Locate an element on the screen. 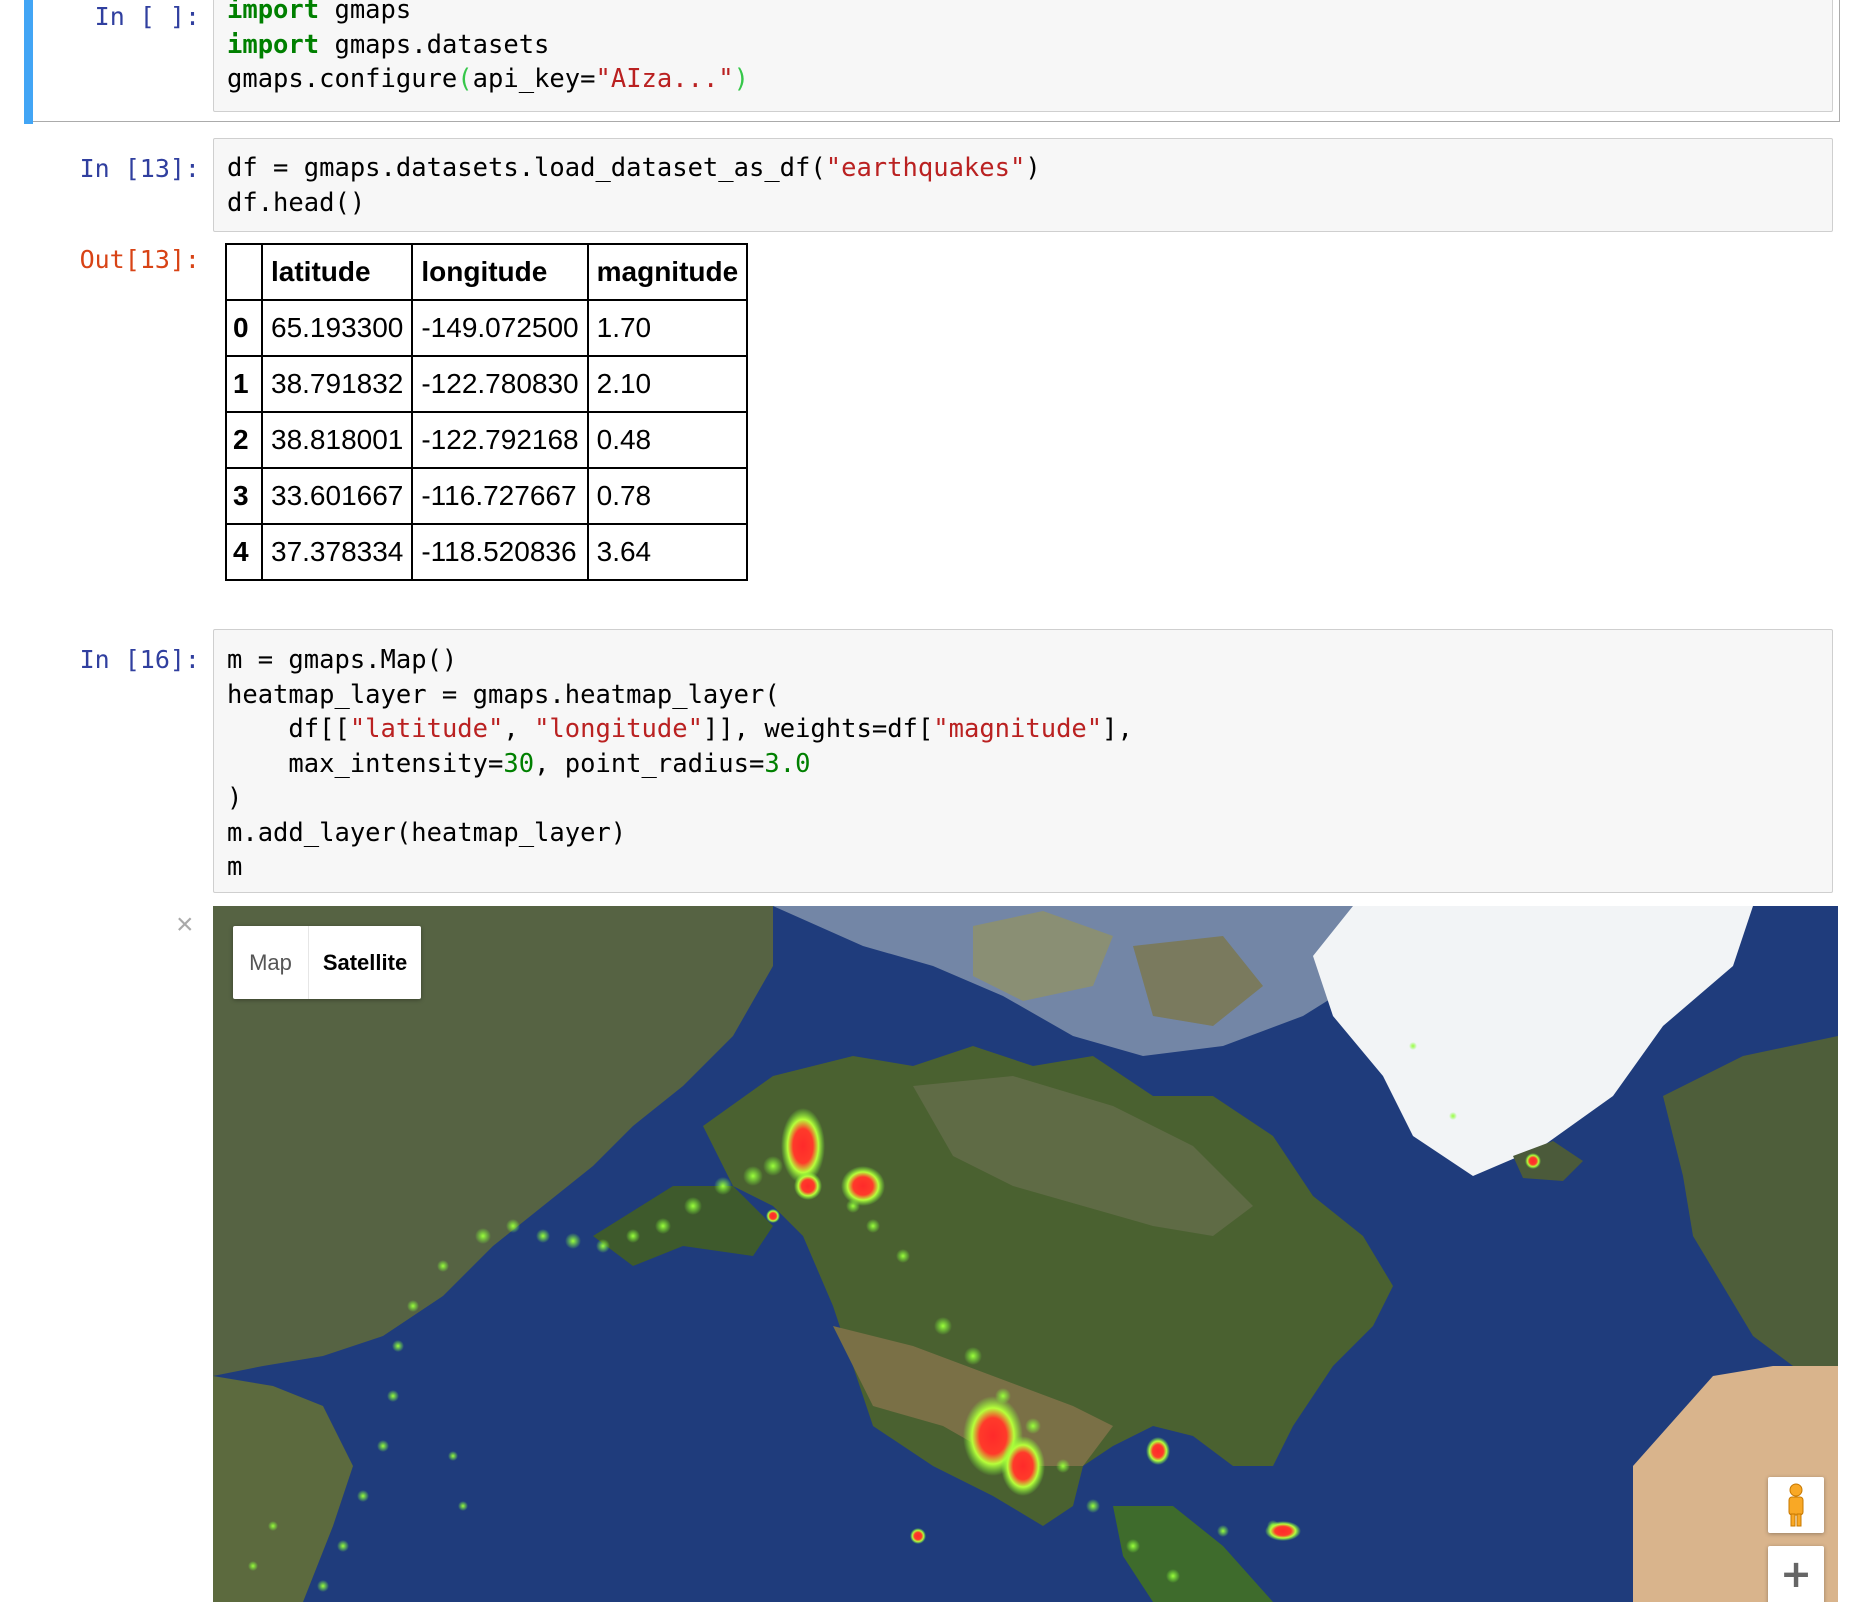 The width and height of the screenshot is (1850, 1602). column-header: longitude is located at coordinates (500, 272).